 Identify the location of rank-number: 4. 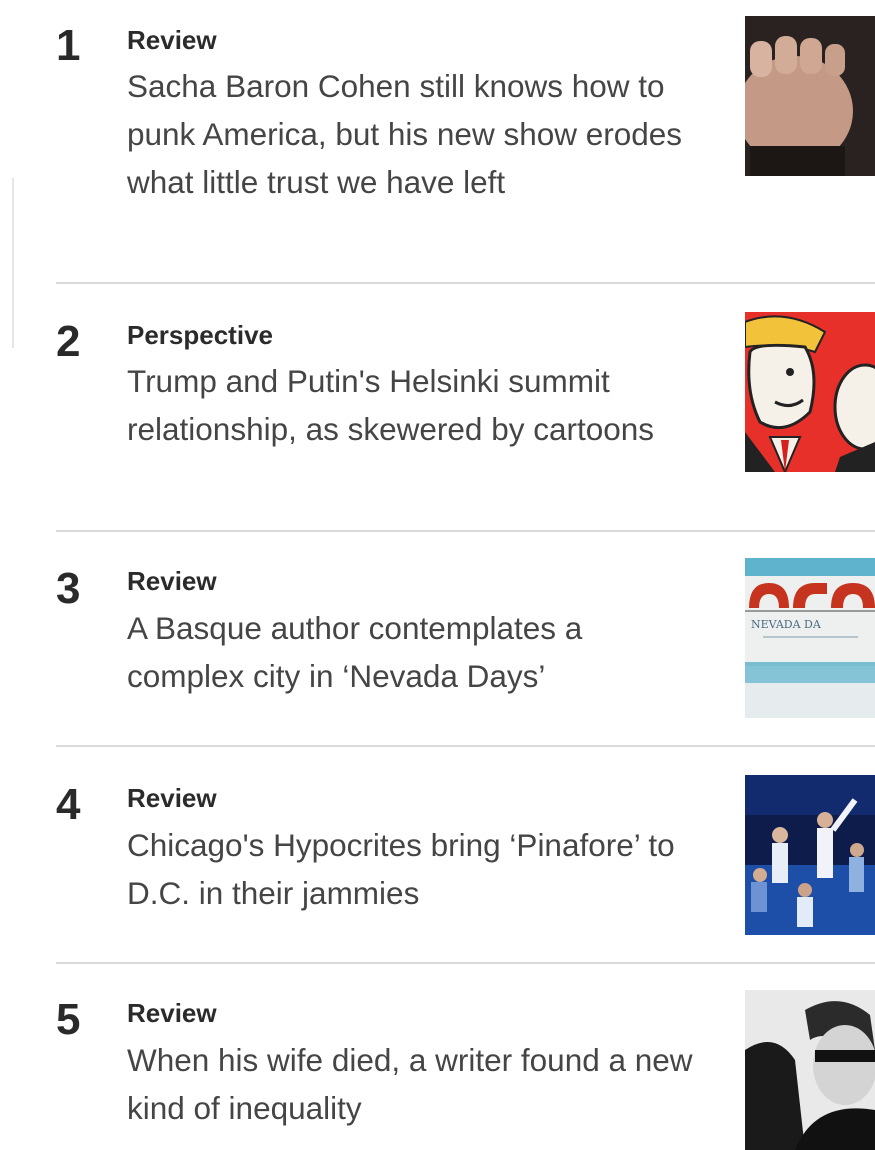
(68, 804).